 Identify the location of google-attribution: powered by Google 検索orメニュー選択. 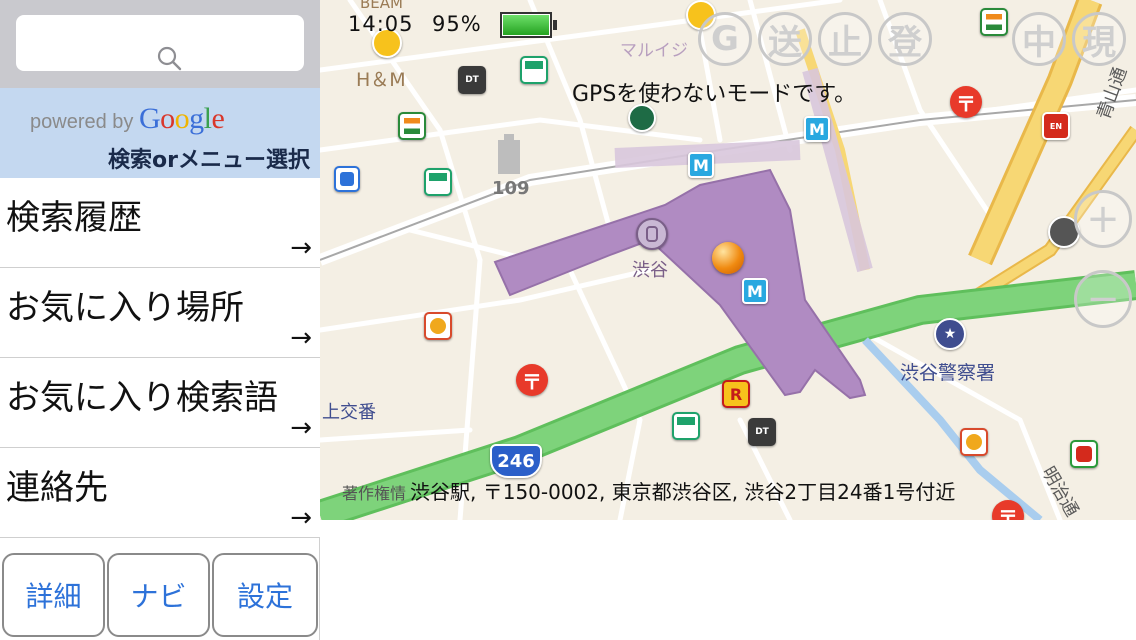
(160, 133).